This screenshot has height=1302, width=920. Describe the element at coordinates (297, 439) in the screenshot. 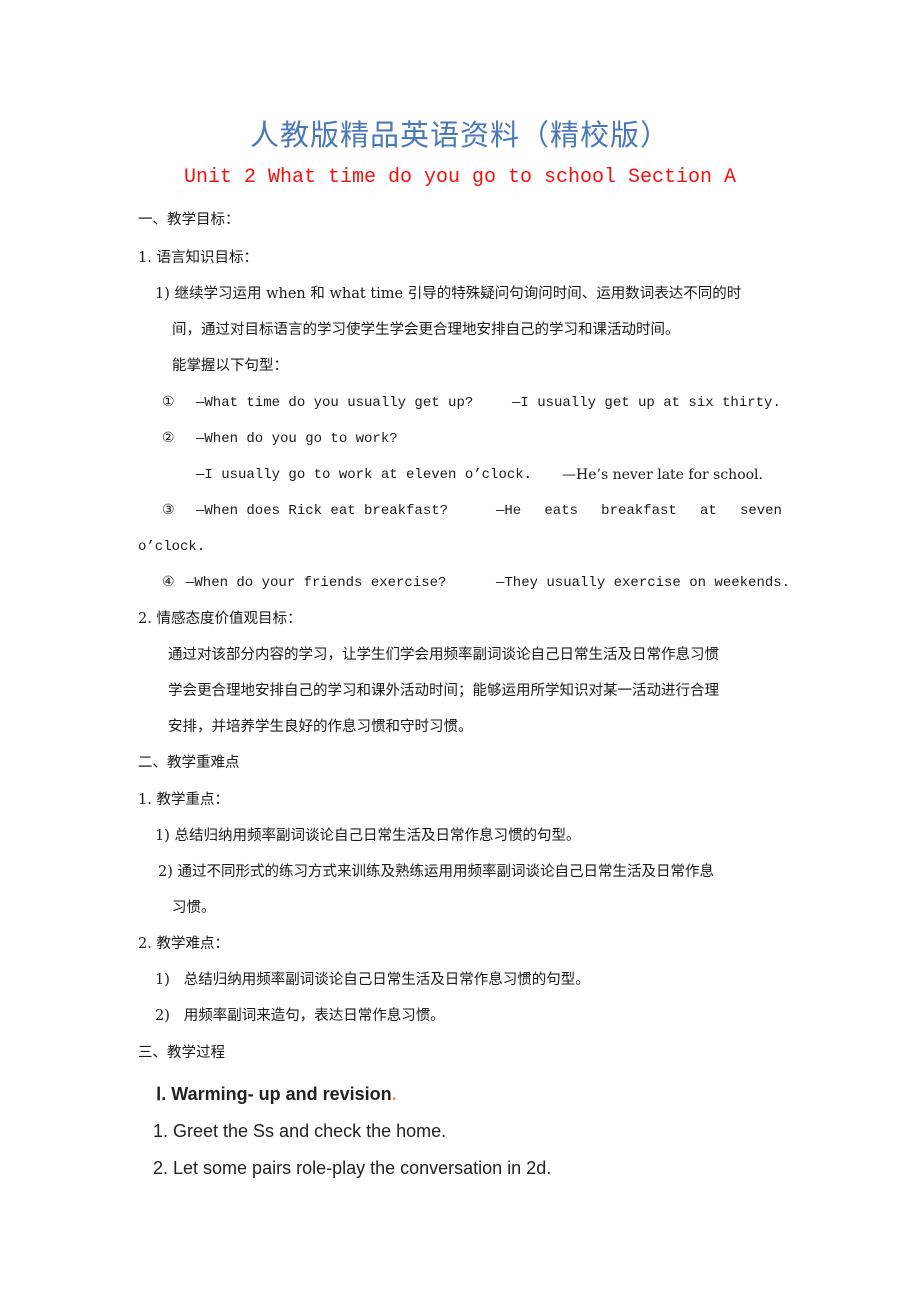

I see `pattern-question: —When do you go to work?` at that location.